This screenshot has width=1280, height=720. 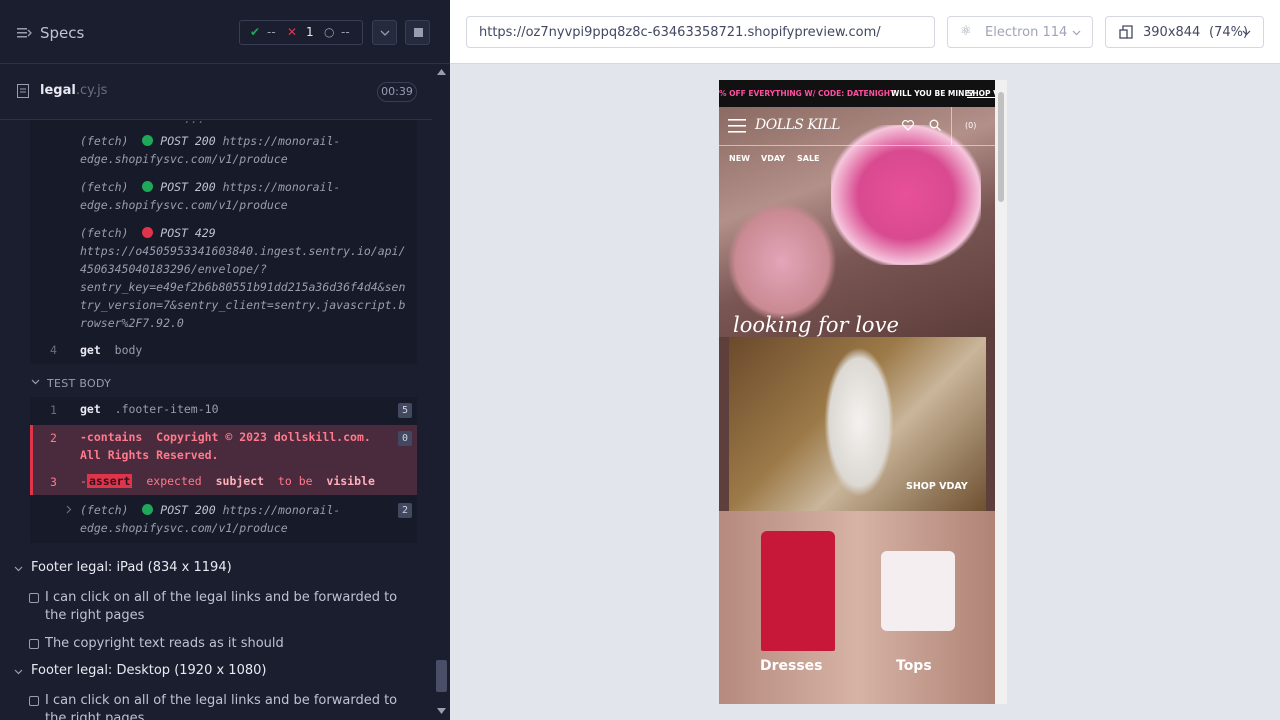 What do you see at coordinates (255, 32) in the screenshot?
I see `passed-check-icon: ✔` at bounding box center [255, 32].